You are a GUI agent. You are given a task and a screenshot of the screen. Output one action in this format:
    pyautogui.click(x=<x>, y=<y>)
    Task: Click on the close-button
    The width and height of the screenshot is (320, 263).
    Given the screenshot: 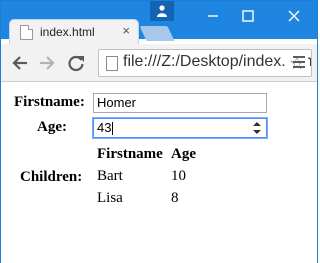 What is the action you would take?
    pyautogui.click(x=294, y=16)
    